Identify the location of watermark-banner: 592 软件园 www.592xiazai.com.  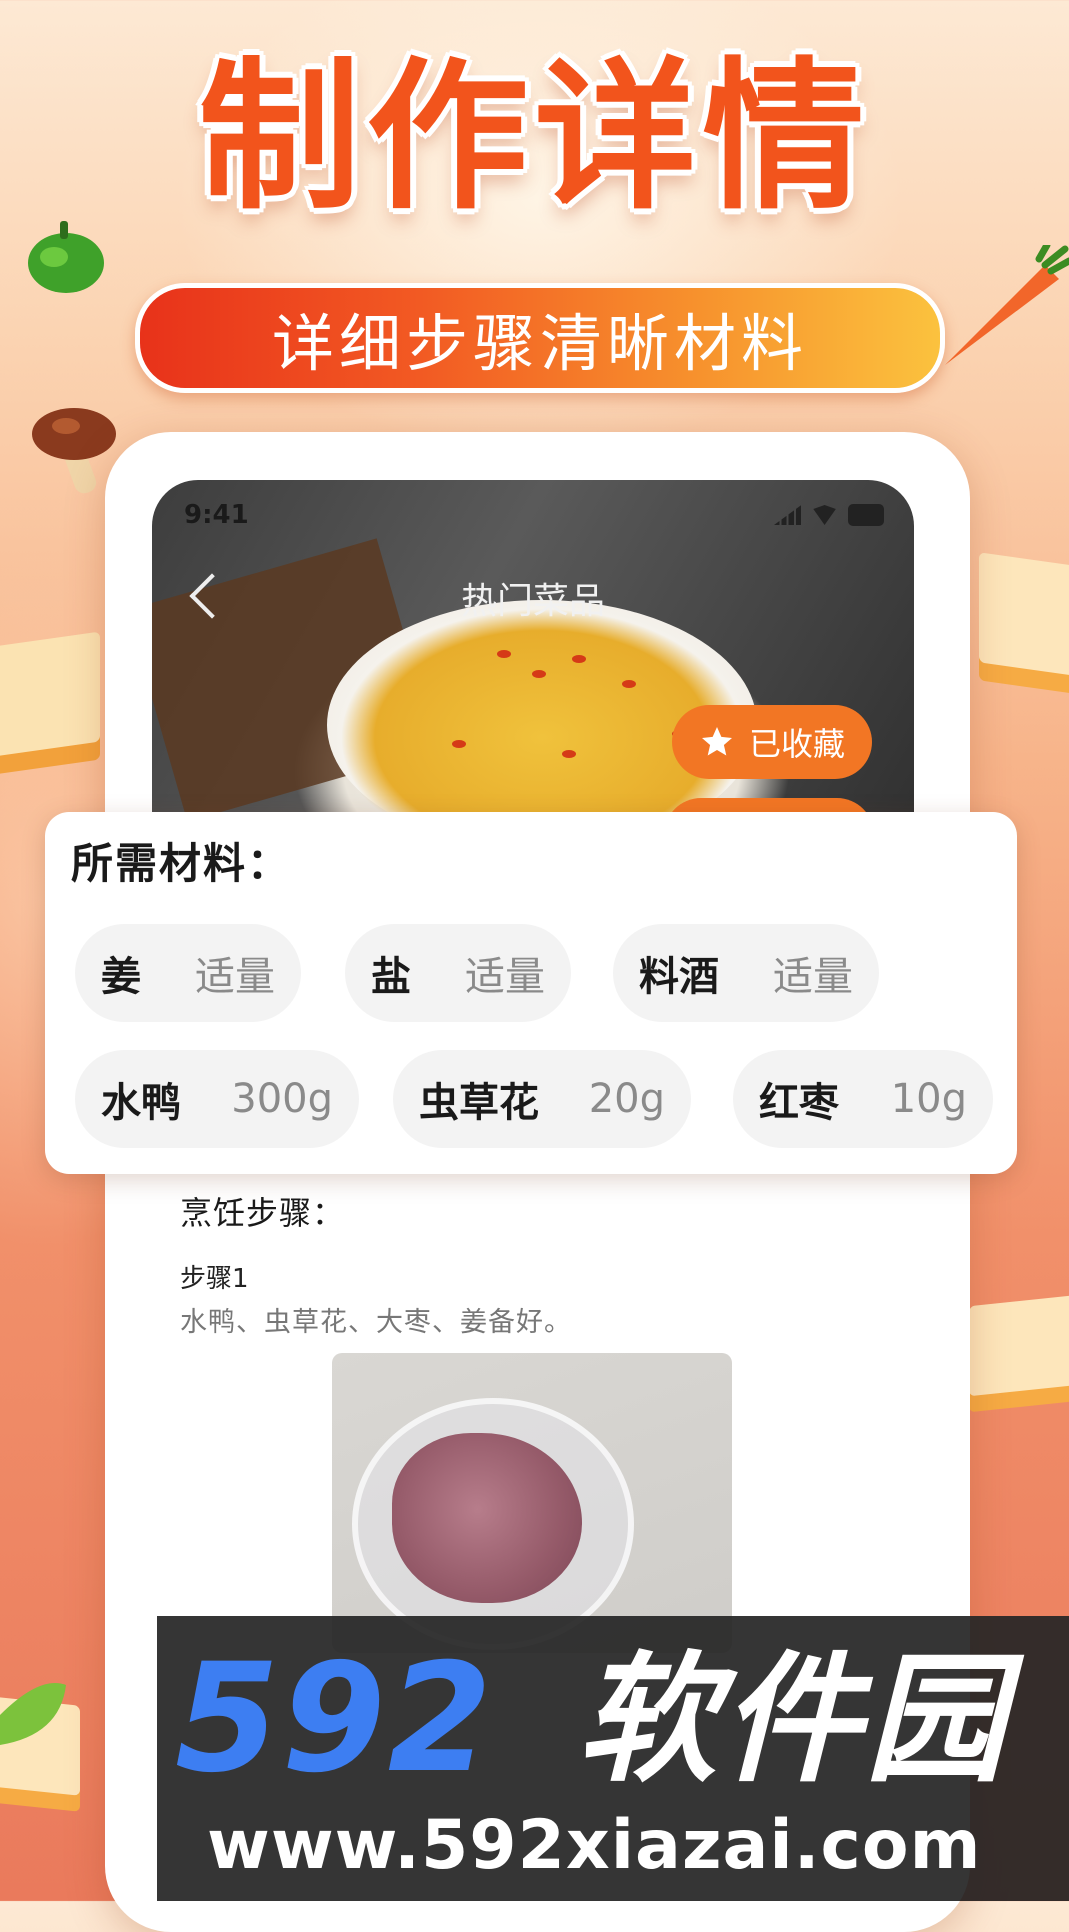
(613, 1758).